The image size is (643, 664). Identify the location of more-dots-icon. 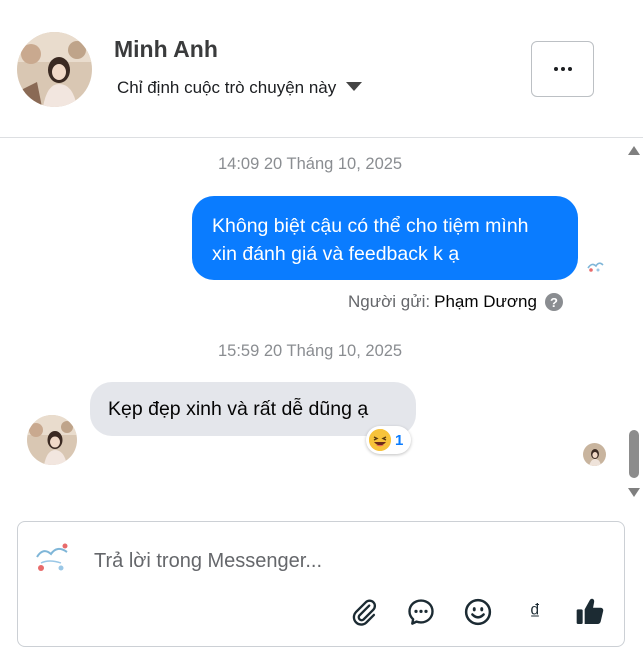
(562, 69).